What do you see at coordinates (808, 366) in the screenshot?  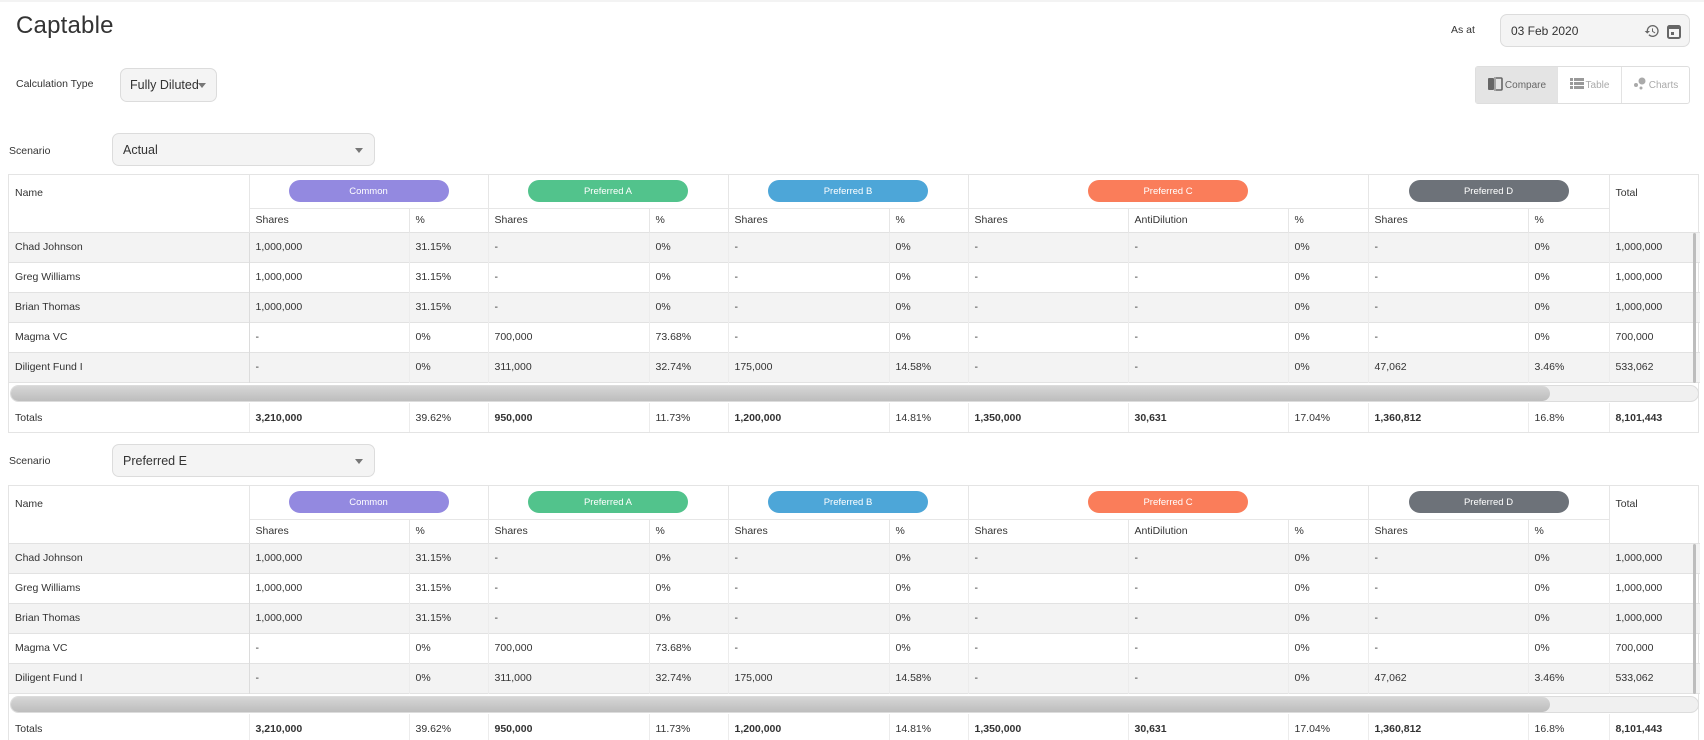 I see `value-cell: 175,000` at bounding box center [808, 366].